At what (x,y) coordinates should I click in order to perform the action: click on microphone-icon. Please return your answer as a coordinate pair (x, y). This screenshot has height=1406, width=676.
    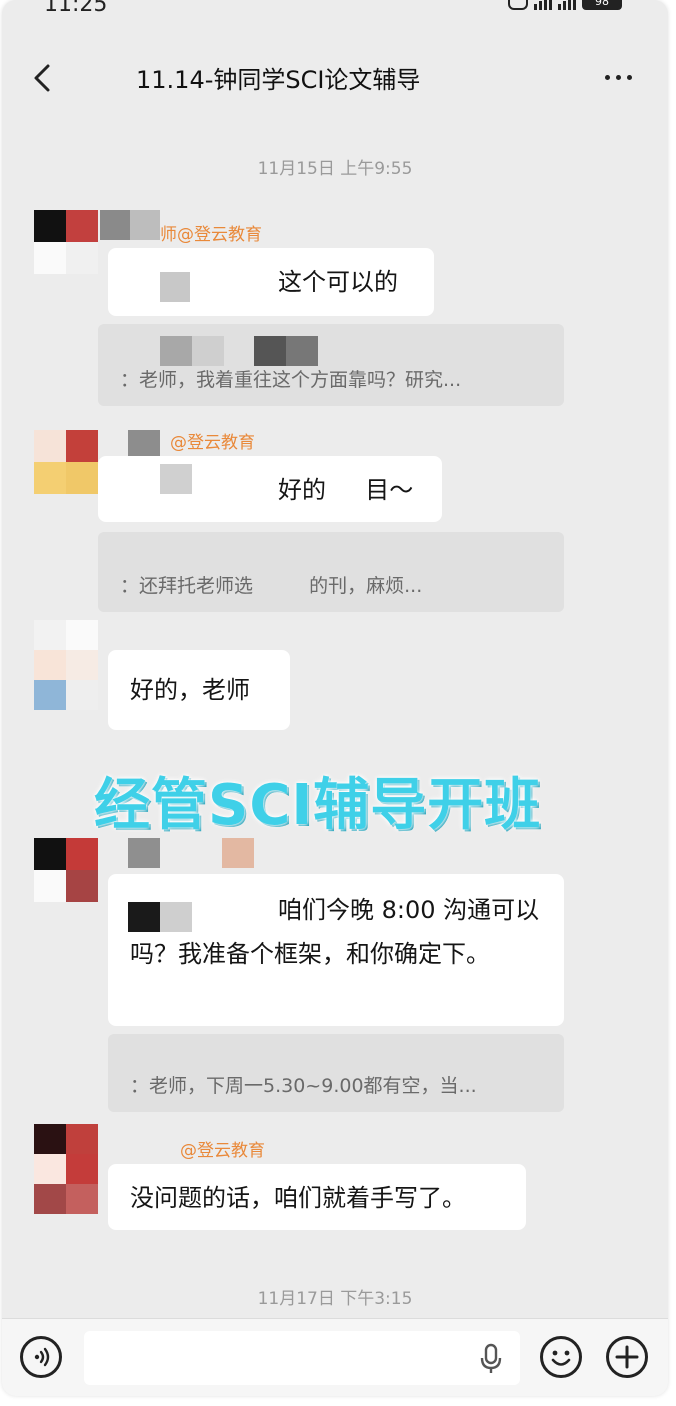
    Looking at the image, I should click on (491, 1359).